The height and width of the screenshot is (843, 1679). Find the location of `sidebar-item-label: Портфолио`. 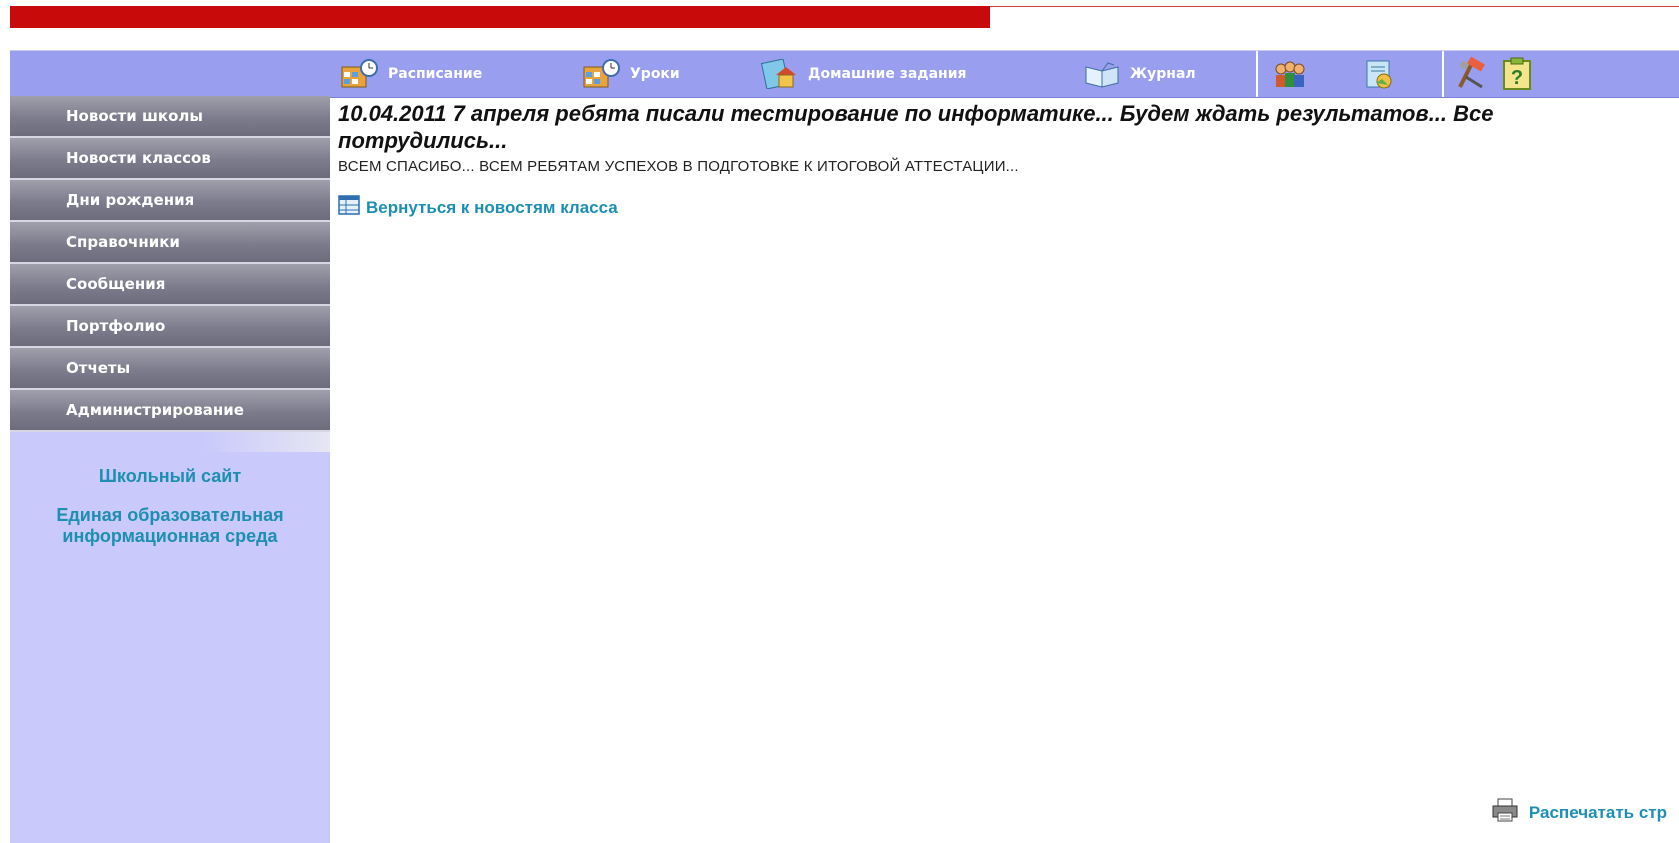

sidebar-item-label: Портфолио is located at coordinates (116, 326).